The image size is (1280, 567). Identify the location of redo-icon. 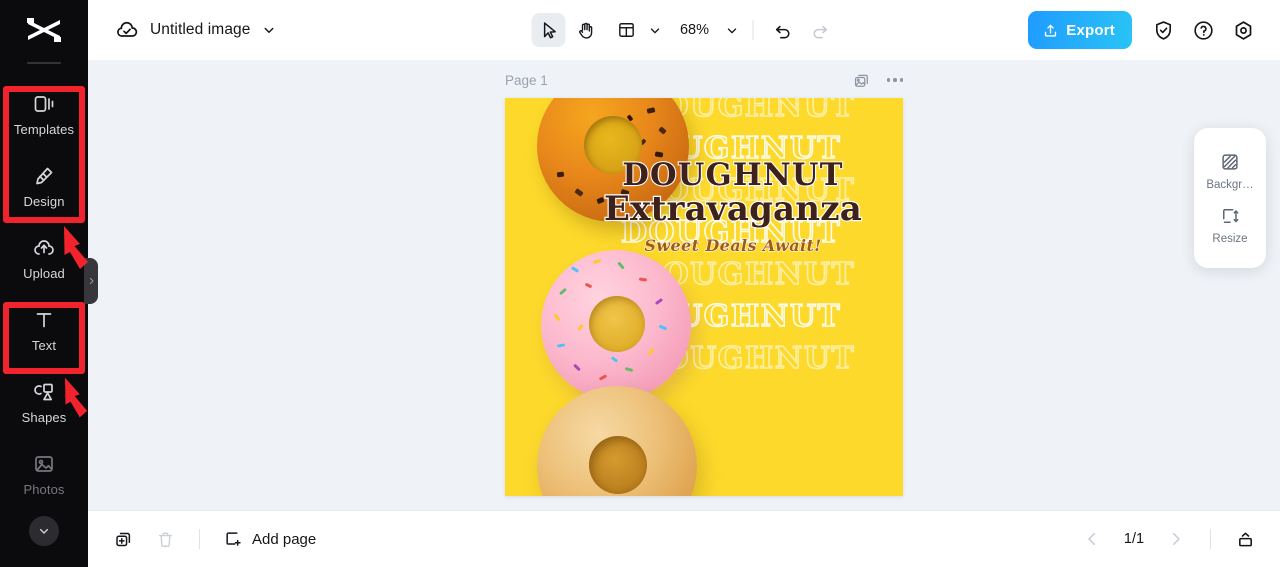
(819, 31).